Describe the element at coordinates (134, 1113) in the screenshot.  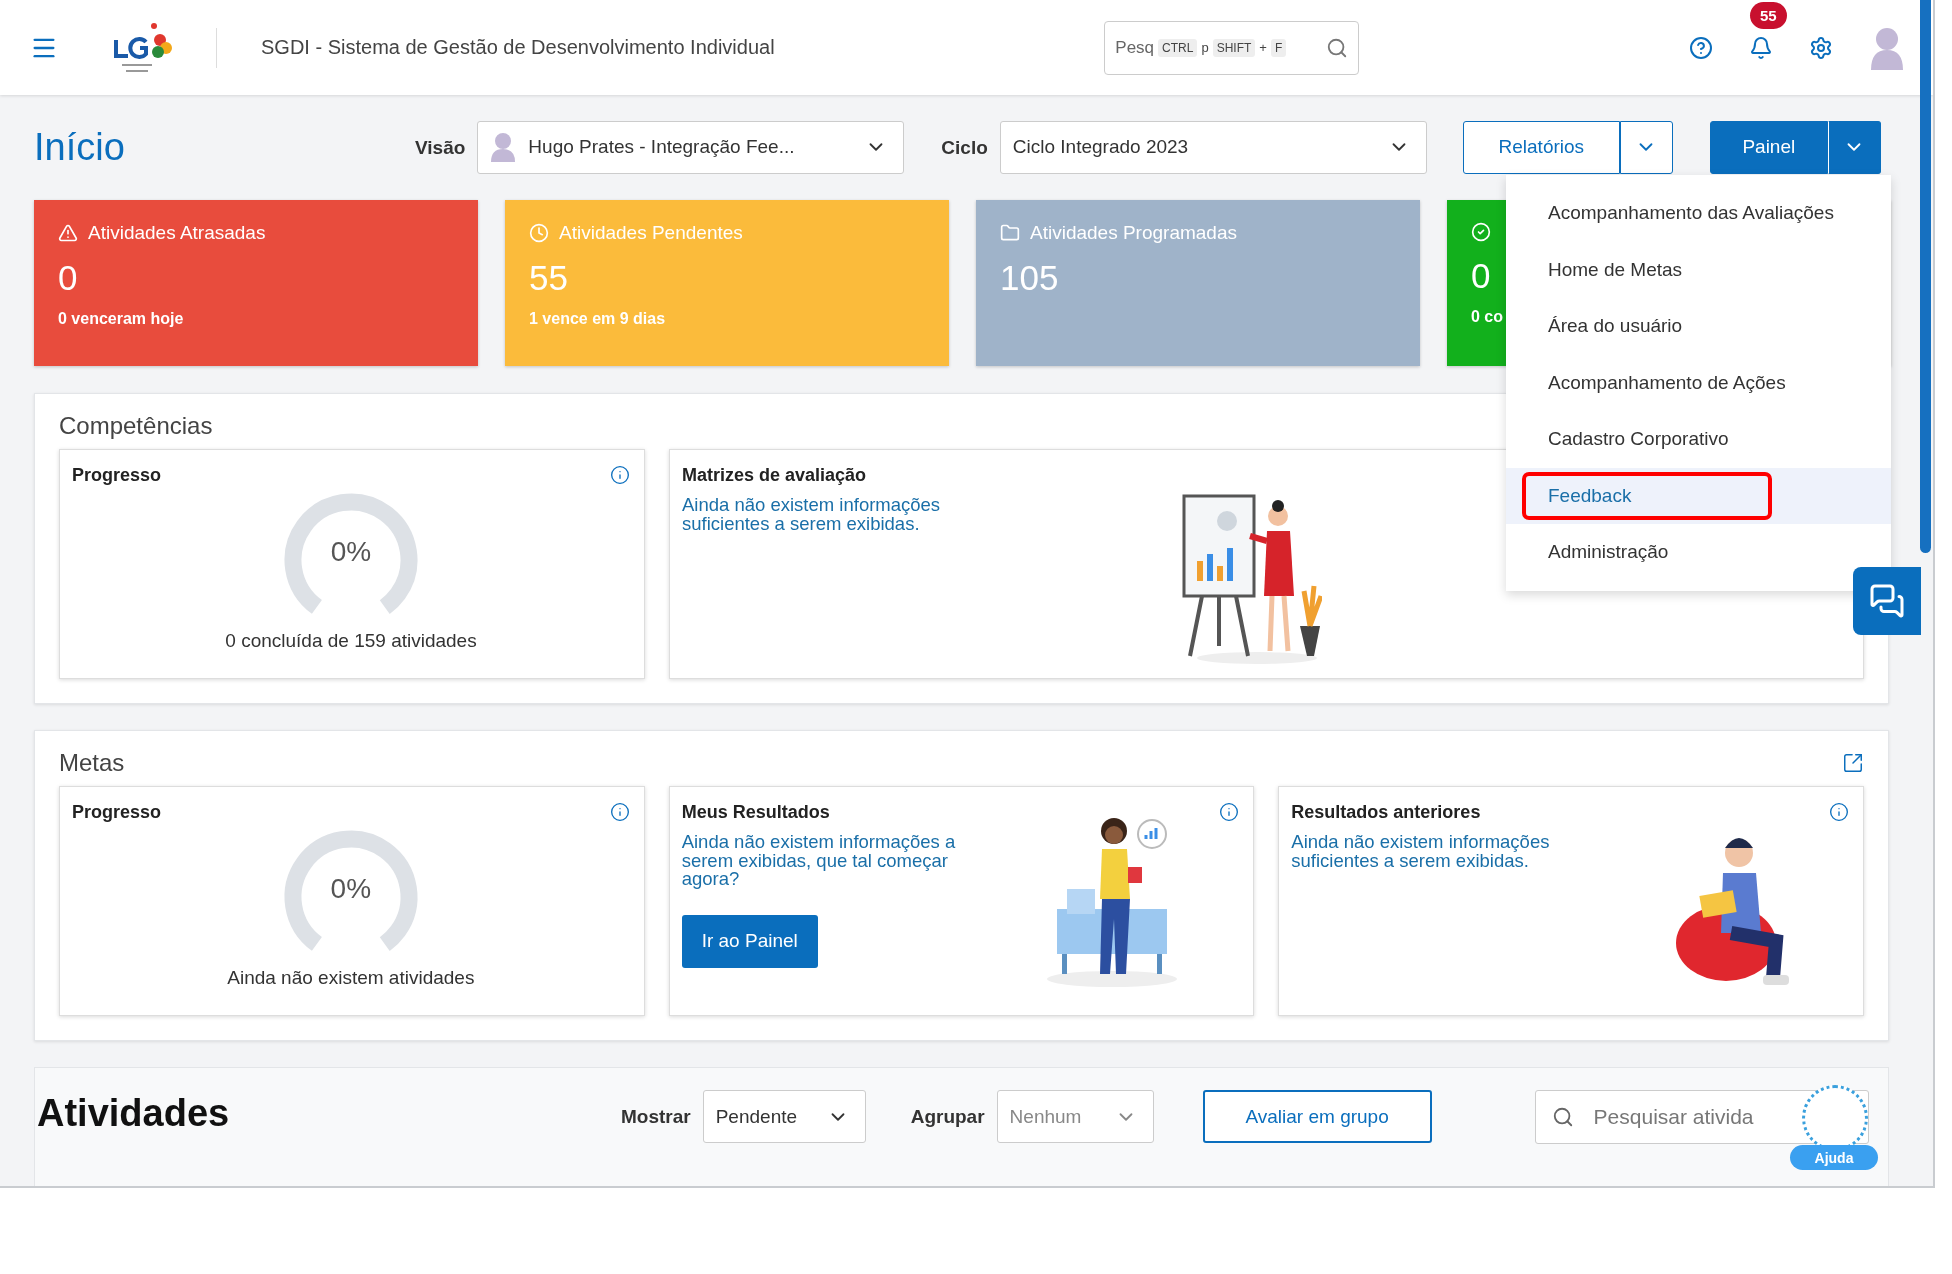
I see `activities-title: Atividades` at that location.